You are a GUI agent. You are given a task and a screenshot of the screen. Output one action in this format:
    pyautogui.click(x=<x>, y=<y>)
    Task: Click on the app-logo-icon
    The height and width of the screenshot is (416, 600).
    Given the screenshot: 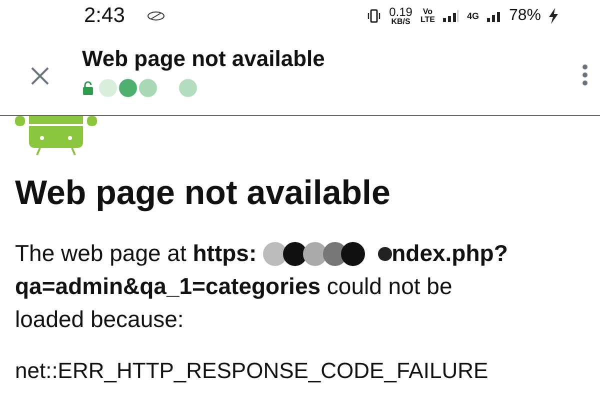 What is the action you would take?
    pyautogui.click(x=155, y=16)
    